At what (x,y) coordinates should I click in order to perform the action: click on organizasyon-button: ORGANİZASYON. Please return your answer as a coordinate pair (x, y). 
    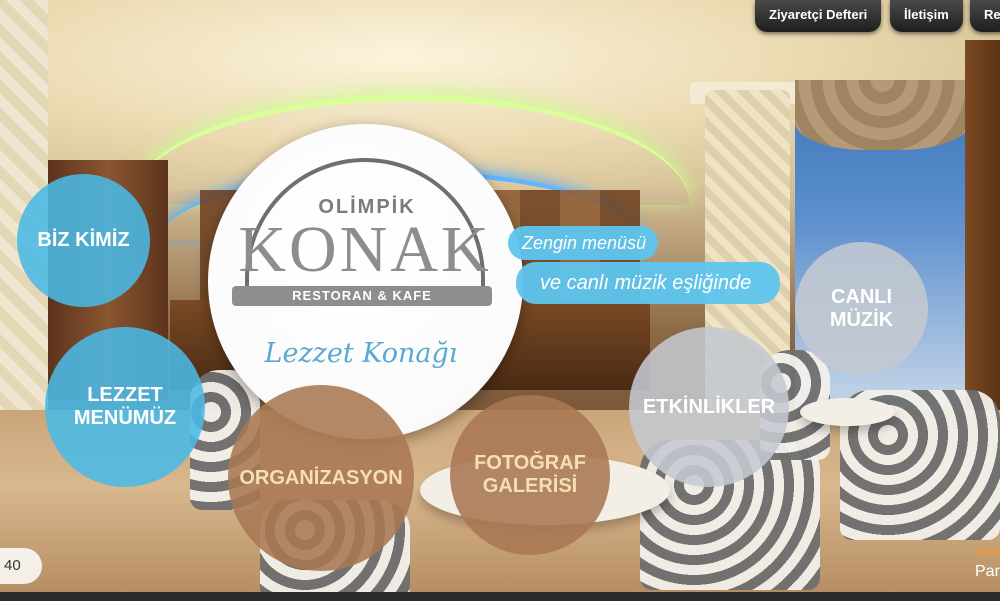
    Looking at the image, I should click on (321, 478).